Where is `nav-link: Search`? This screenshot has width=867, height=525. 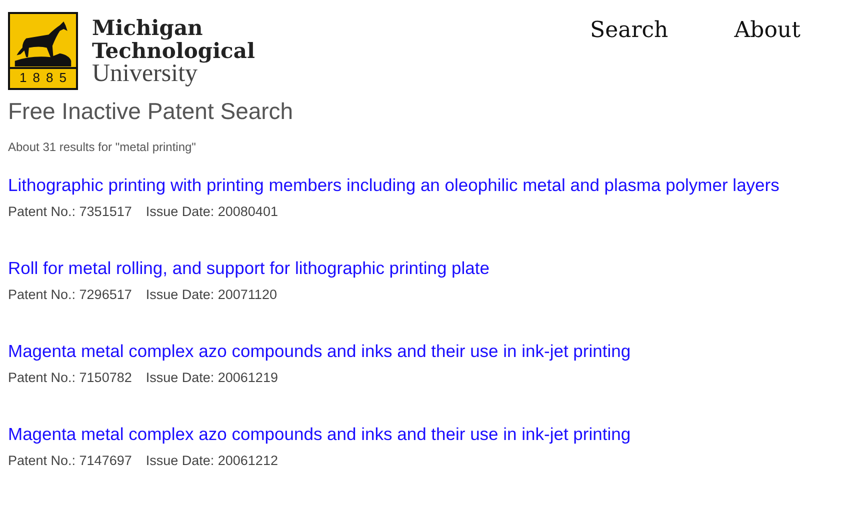 nav-link: Search is located at coordinates (629, 30).